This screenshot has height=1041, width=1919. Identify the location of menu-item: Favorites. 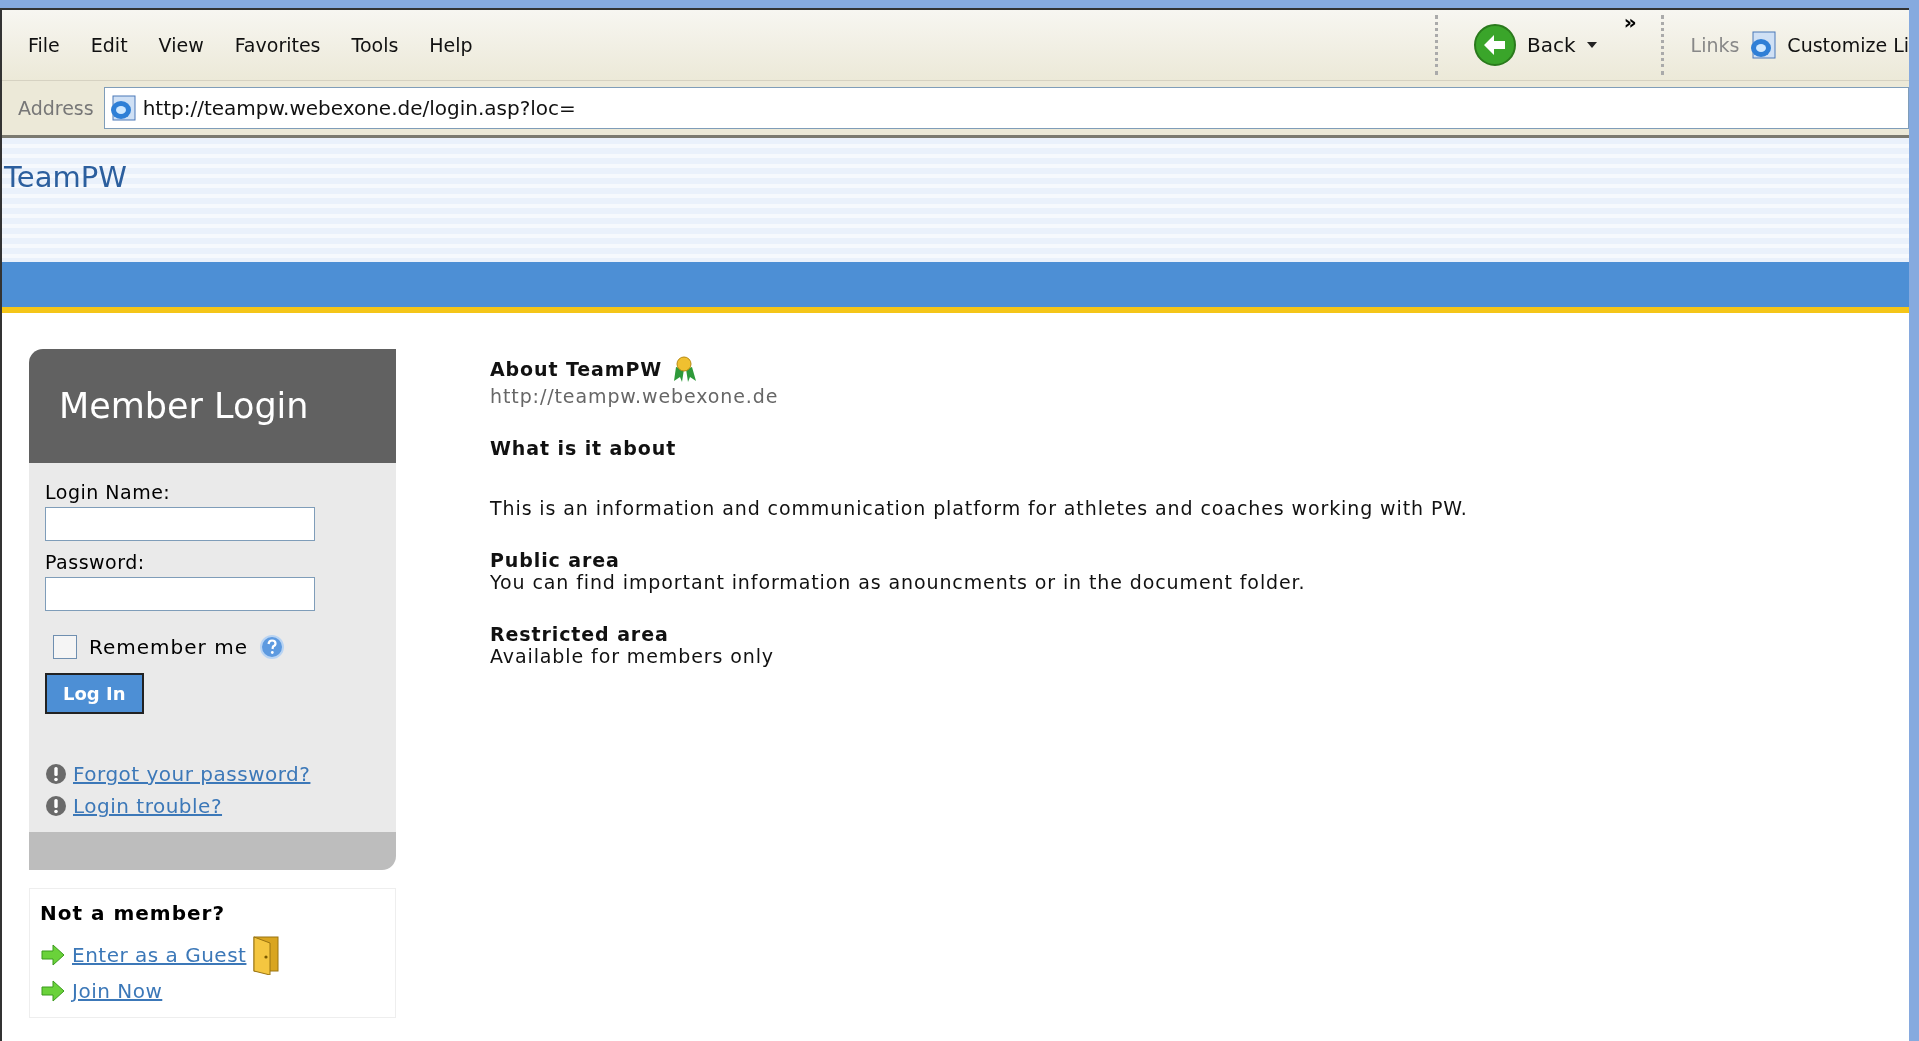
(277, 45).